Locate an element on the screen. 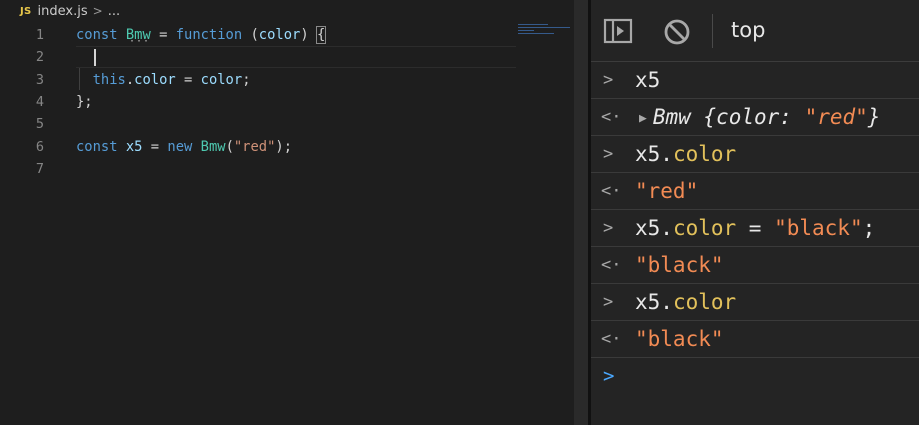 The image size is (919, 425). string-token: "red" is located at coordinates (254, 146).